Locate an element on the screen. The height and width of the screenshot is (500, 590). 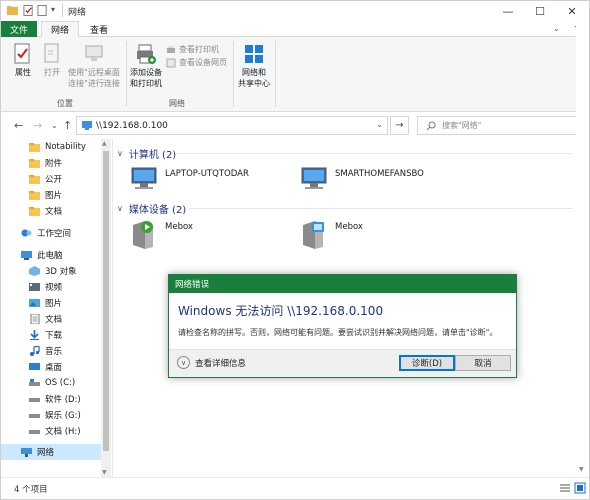
group-label-location: 位置 is located at coordinates (65, 103).